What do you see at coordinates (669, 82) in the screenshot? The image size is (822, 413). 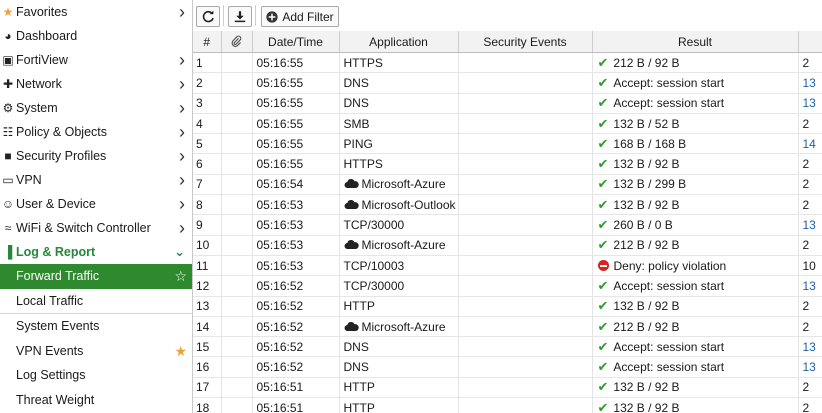 I see `result-text: Accept: session start` at bounding box center [669, 82].